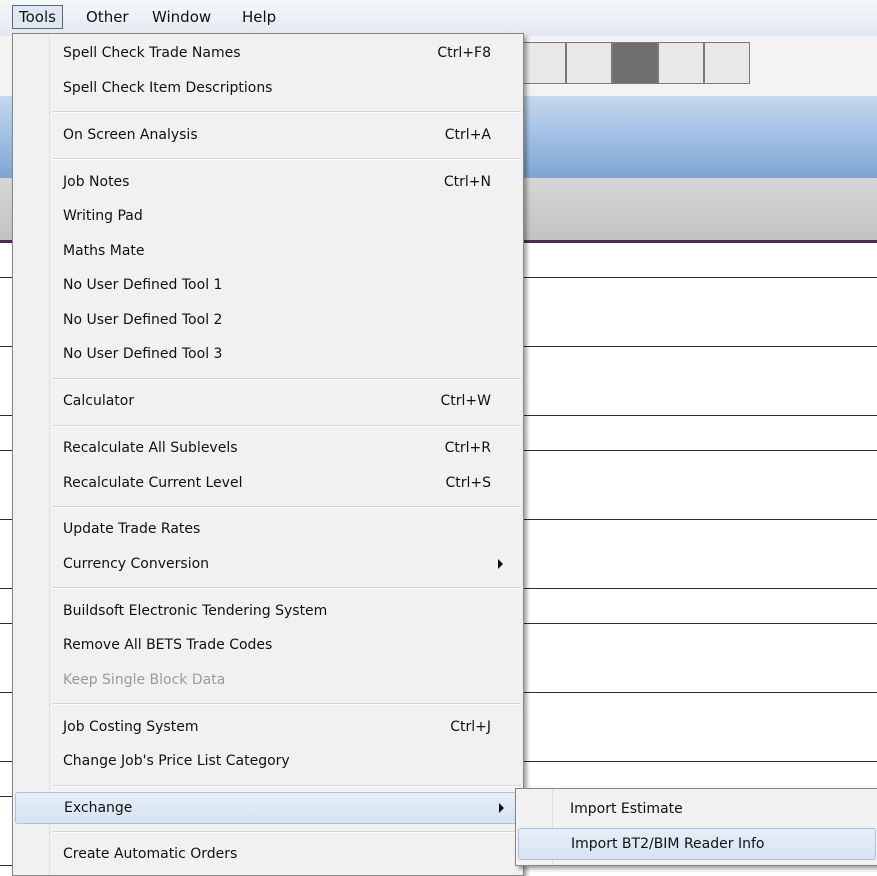 This screenshot has width=877, height=876. Describe the element at coordinates (96, 182) in the screenshot. I see `menu-item-label: Job Notes` at that location.